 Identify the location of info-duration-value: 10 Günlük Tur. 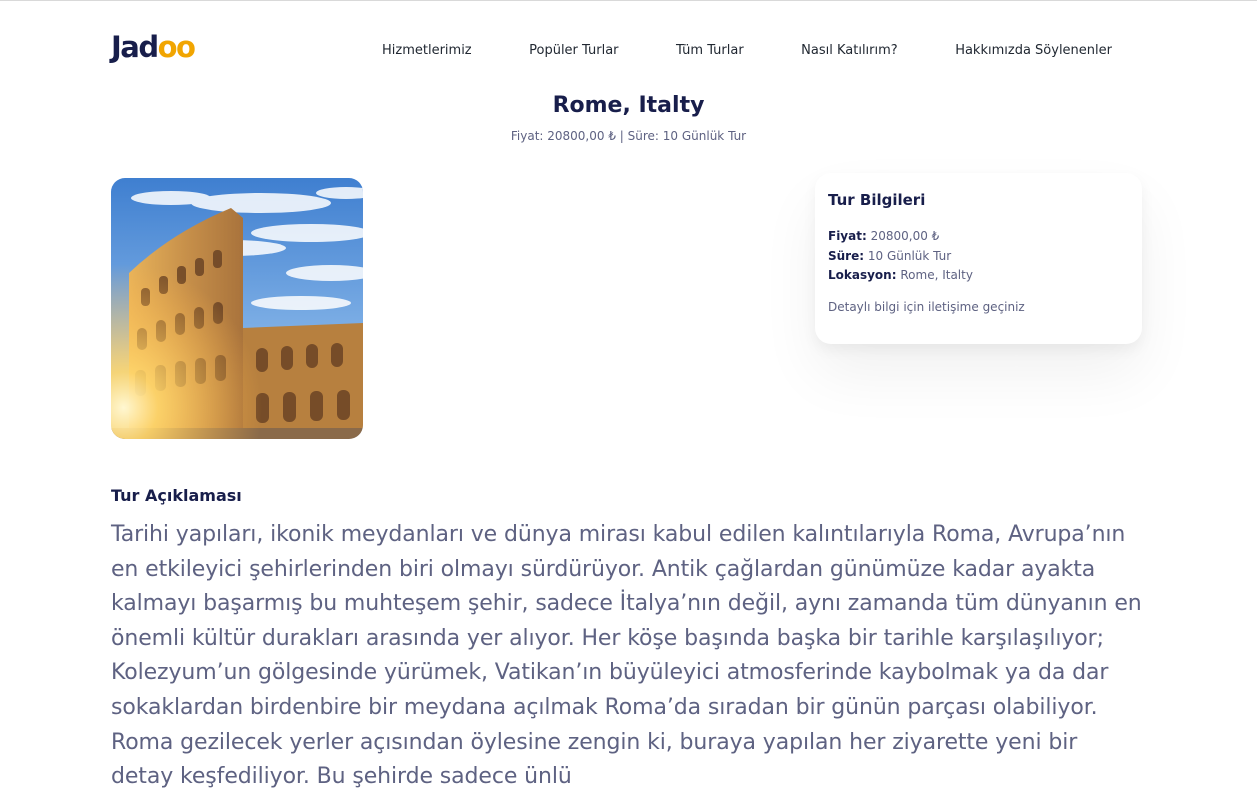
(909, 255).